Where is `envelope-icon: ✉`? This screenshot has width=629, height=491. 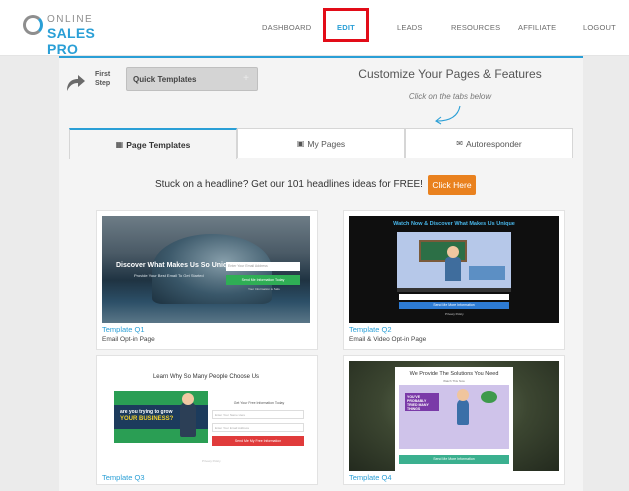
envelope-icon: ✉ is located at coordinates (459, 143).